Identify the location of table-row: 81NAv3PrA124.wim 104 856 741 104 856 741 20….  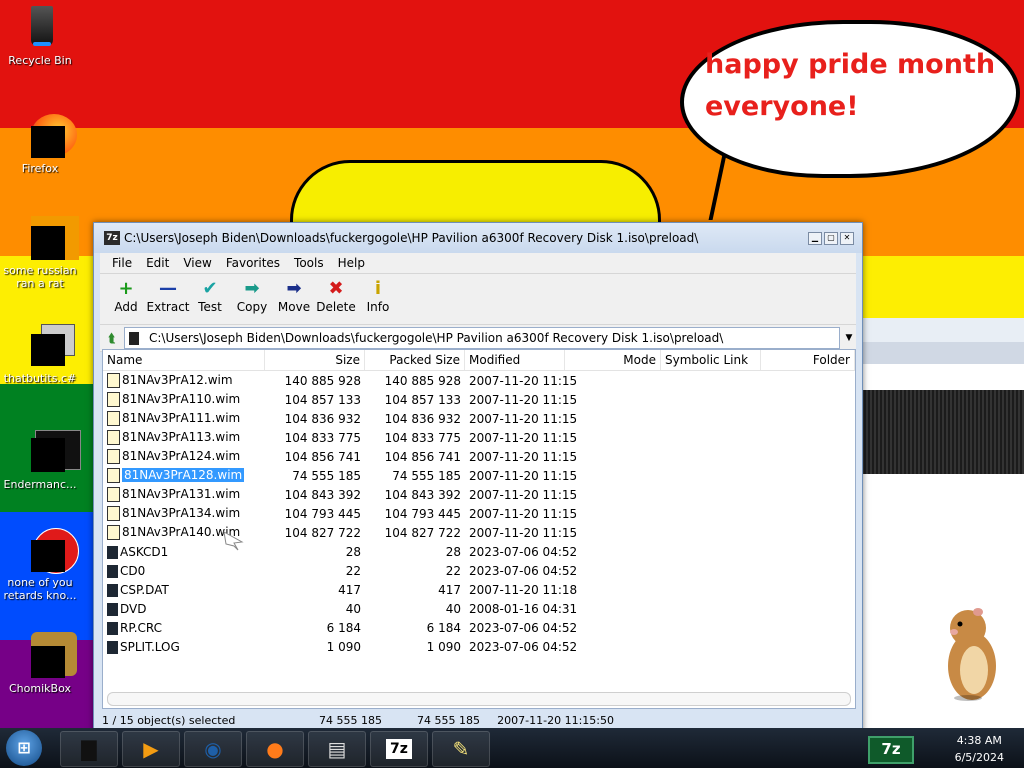
(479, 456).